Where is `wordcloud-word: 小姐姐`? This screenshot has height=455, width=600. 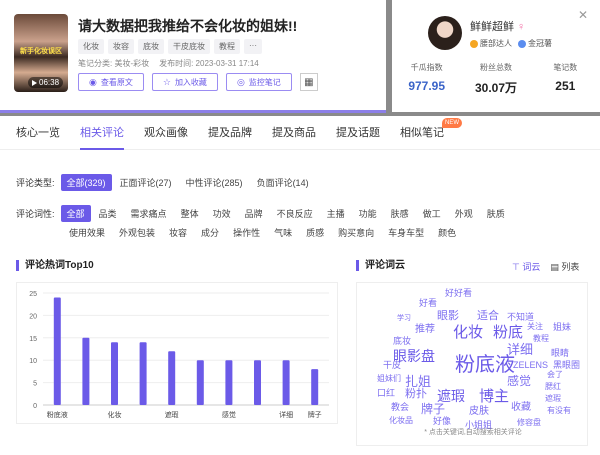 wordcloud-word: 小姐姐 is located at coordinates (478, 425).